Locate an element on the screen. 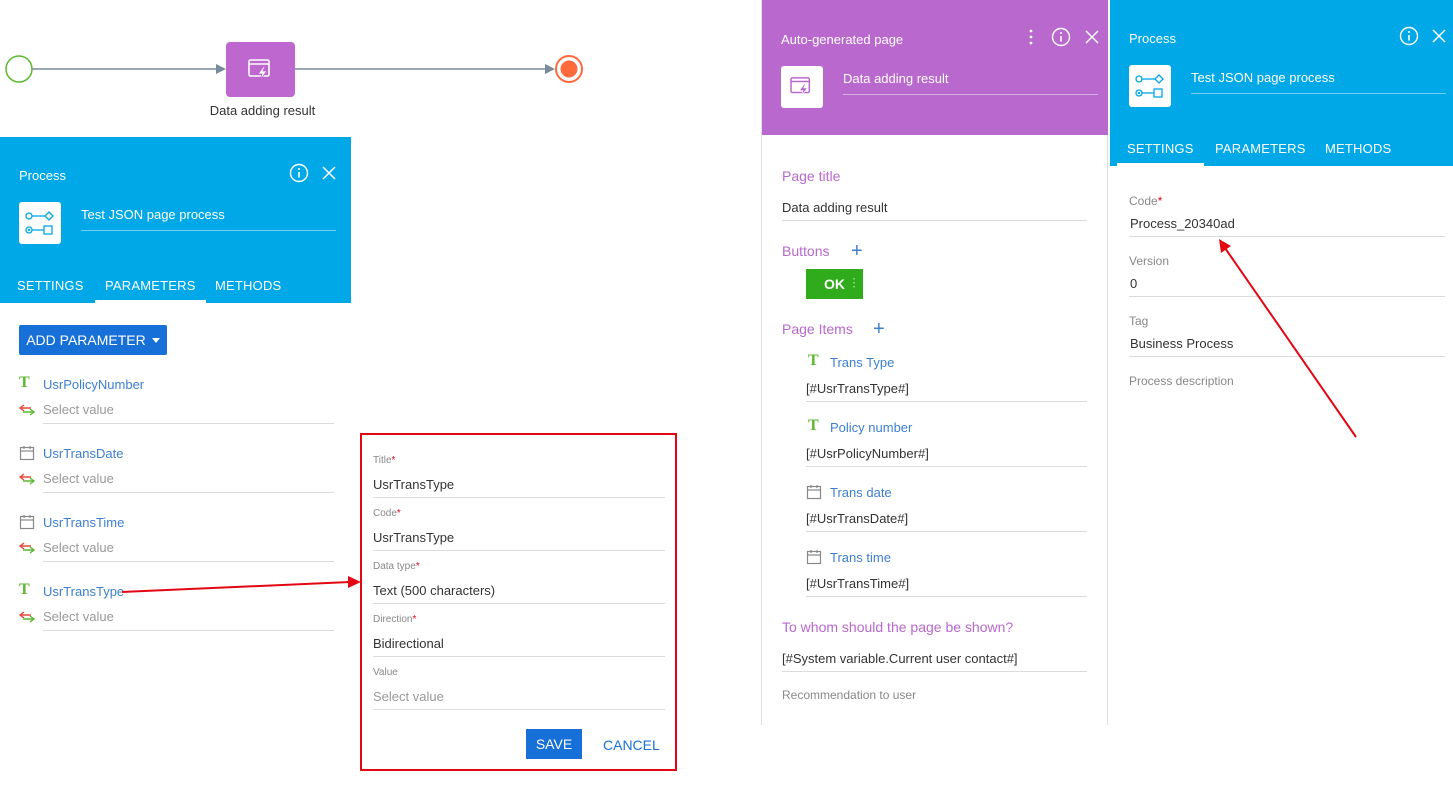 Image resolution: width=1453 pixels, height=788 pixels. end-event-core is located at coordinates (569, 69).